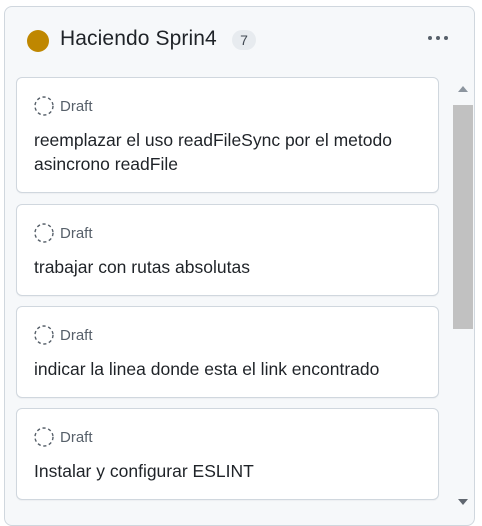 The width and height of the screenshot is (482, 526). Describe the element at coordinates (463, 89) in the screenshot. I see `scroll-up-arrow-icon` at that location.